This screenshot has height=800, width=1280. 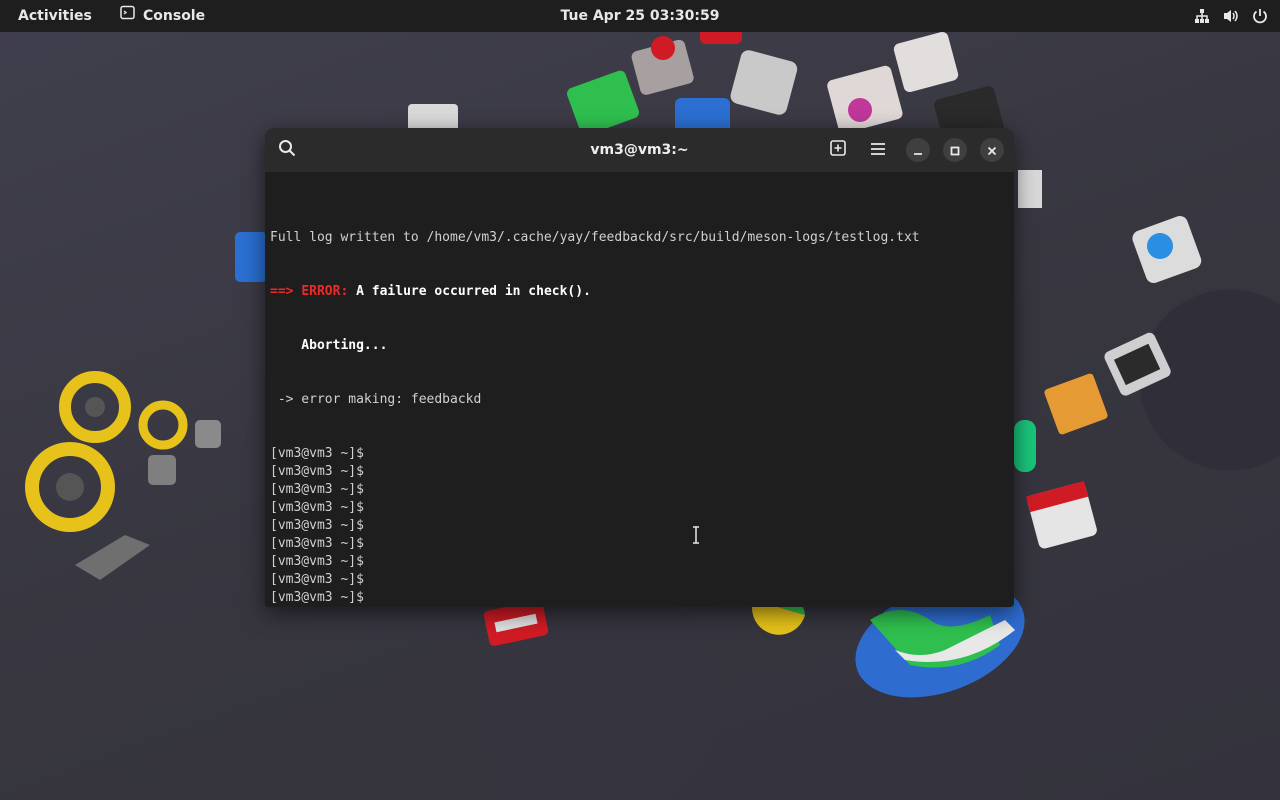 What do you see at coordinates (376, 399) in the screenshot?
I see `making-error-line: -> error making: feedbackd` at bounding box center [376, 399].